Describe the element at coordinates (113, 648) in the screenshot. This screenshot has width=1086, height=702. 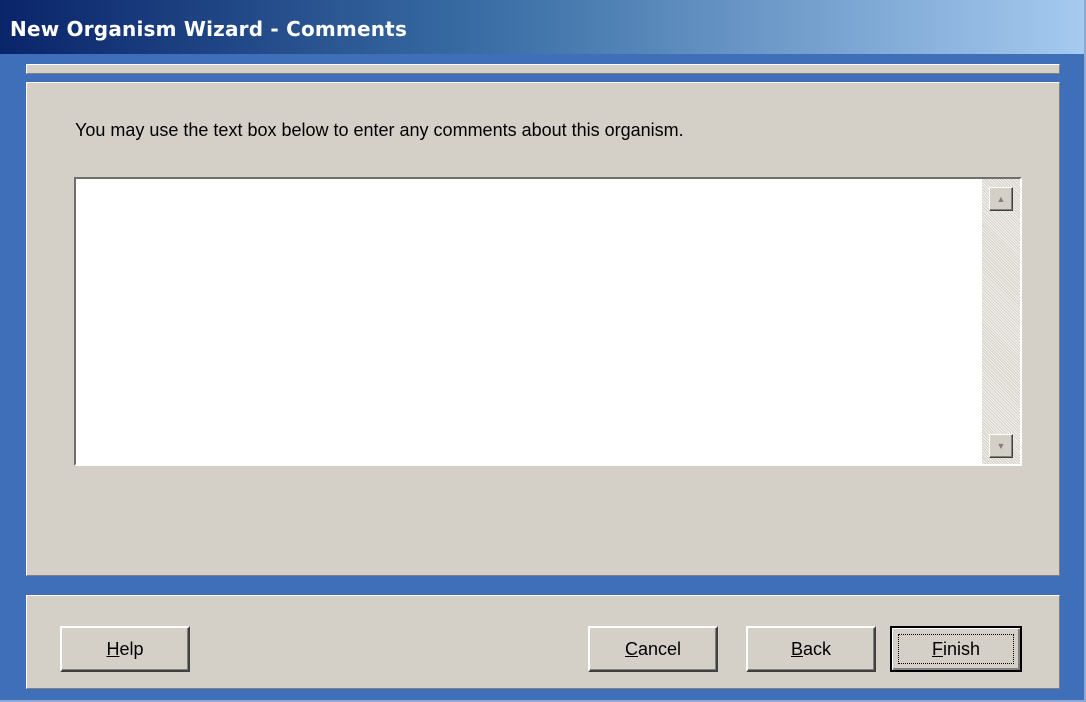
I see `help-button-mnemonic: H` at that location.